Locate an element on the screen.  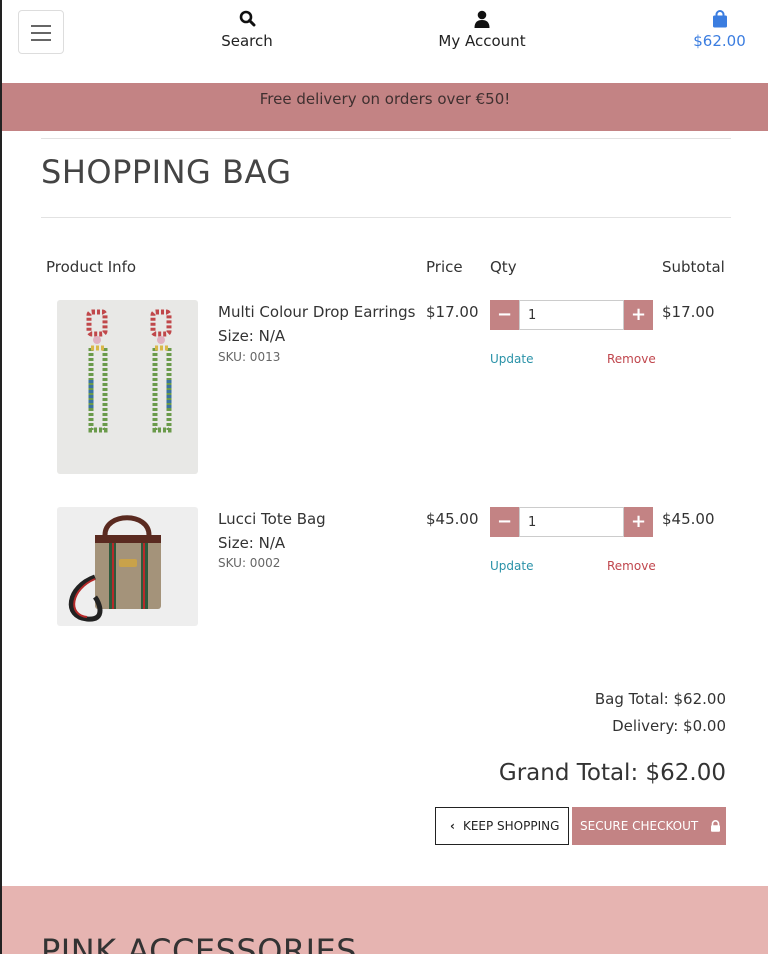
search-icon is located at coordinates (247, 19).